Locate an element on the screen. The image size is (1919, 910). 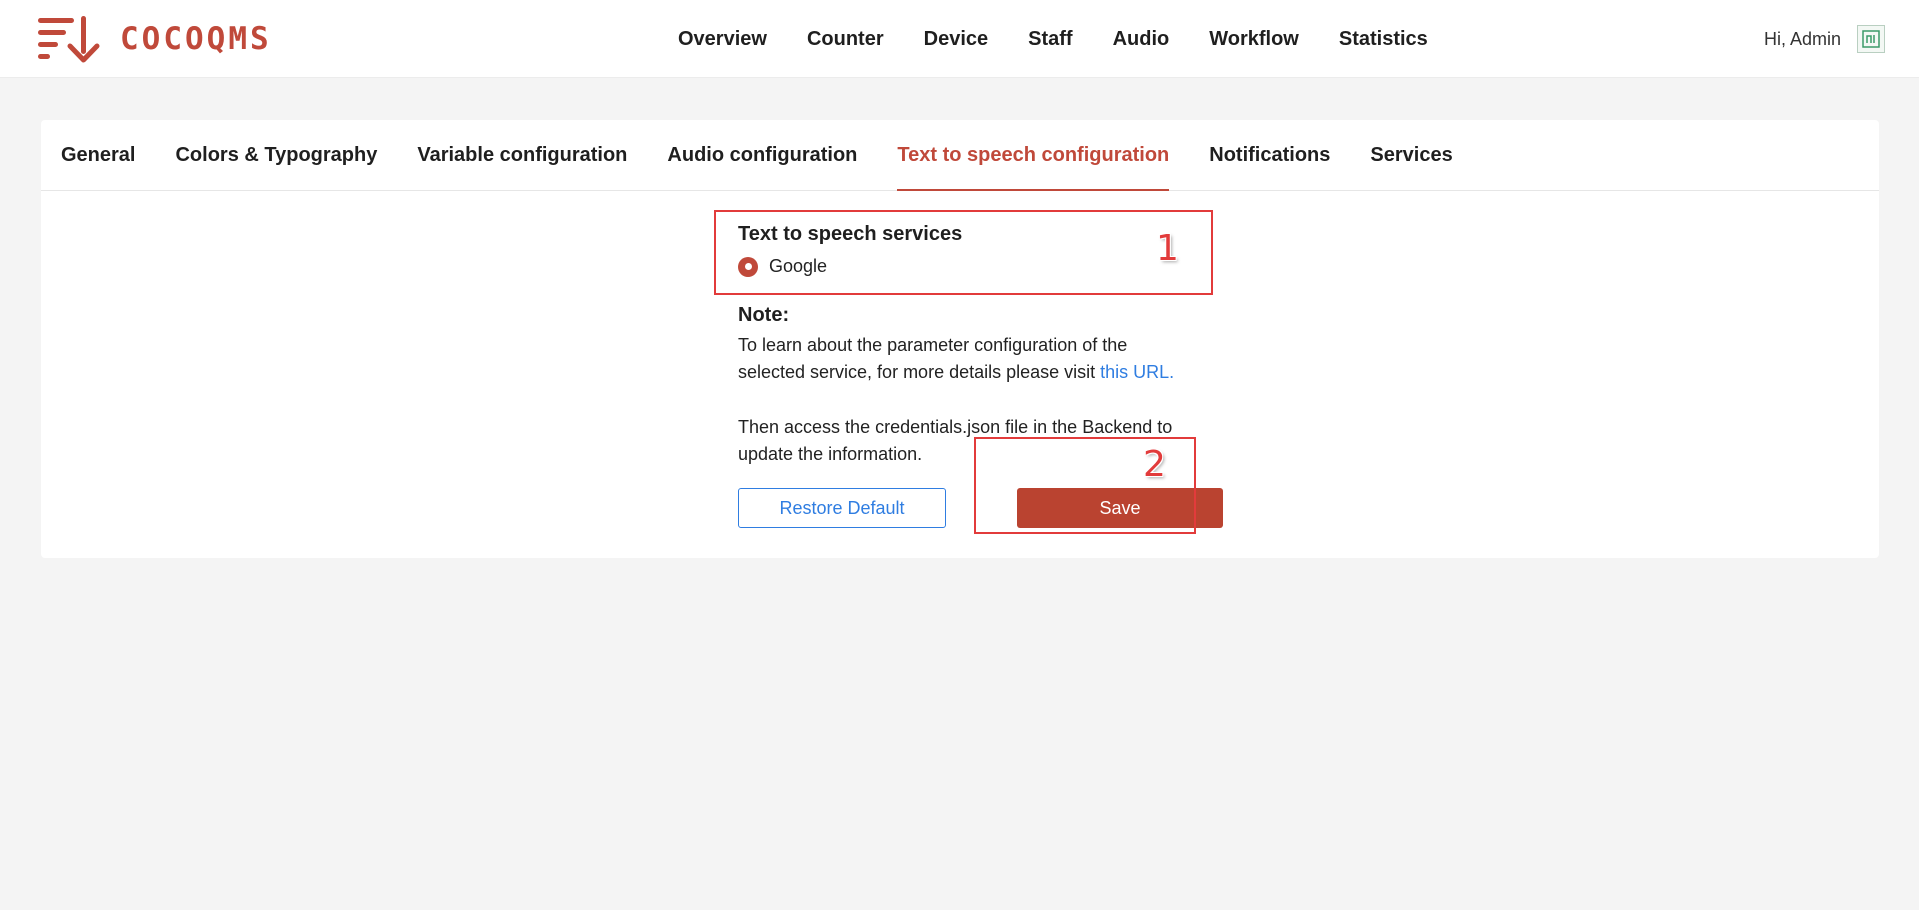
nav-workflow: Workflow is located at coordinates (1254, 39).